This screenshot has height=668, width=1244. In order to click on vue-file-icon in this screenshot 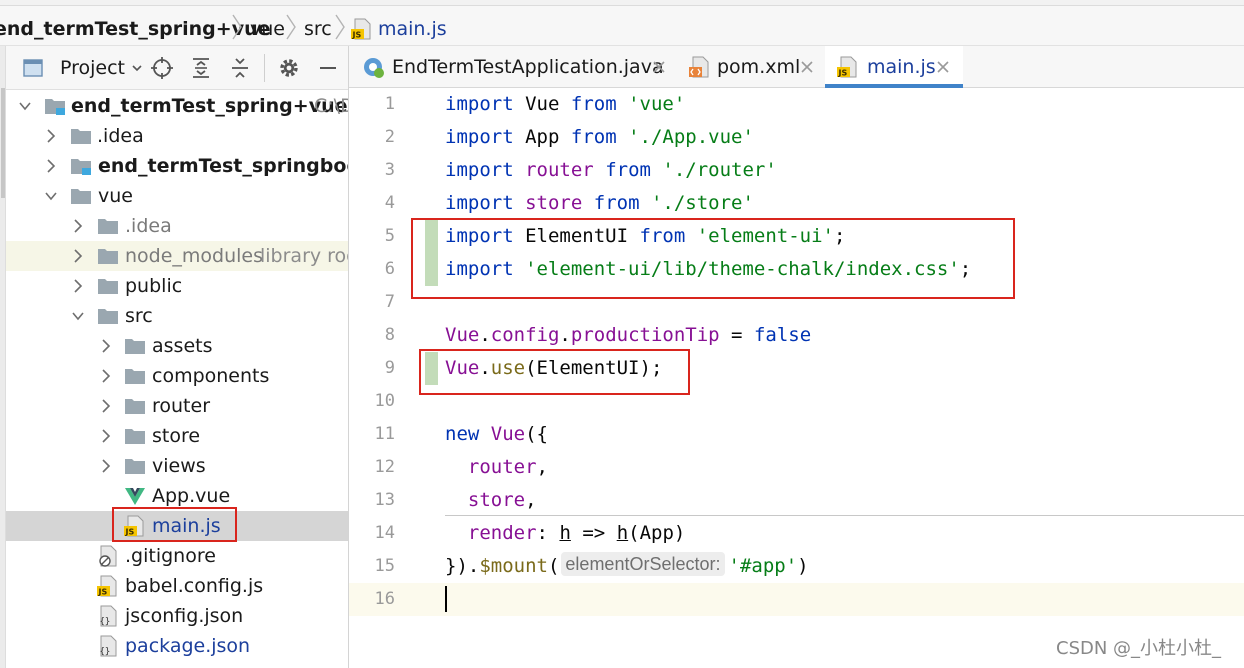, I will do `click(135, 496)`.